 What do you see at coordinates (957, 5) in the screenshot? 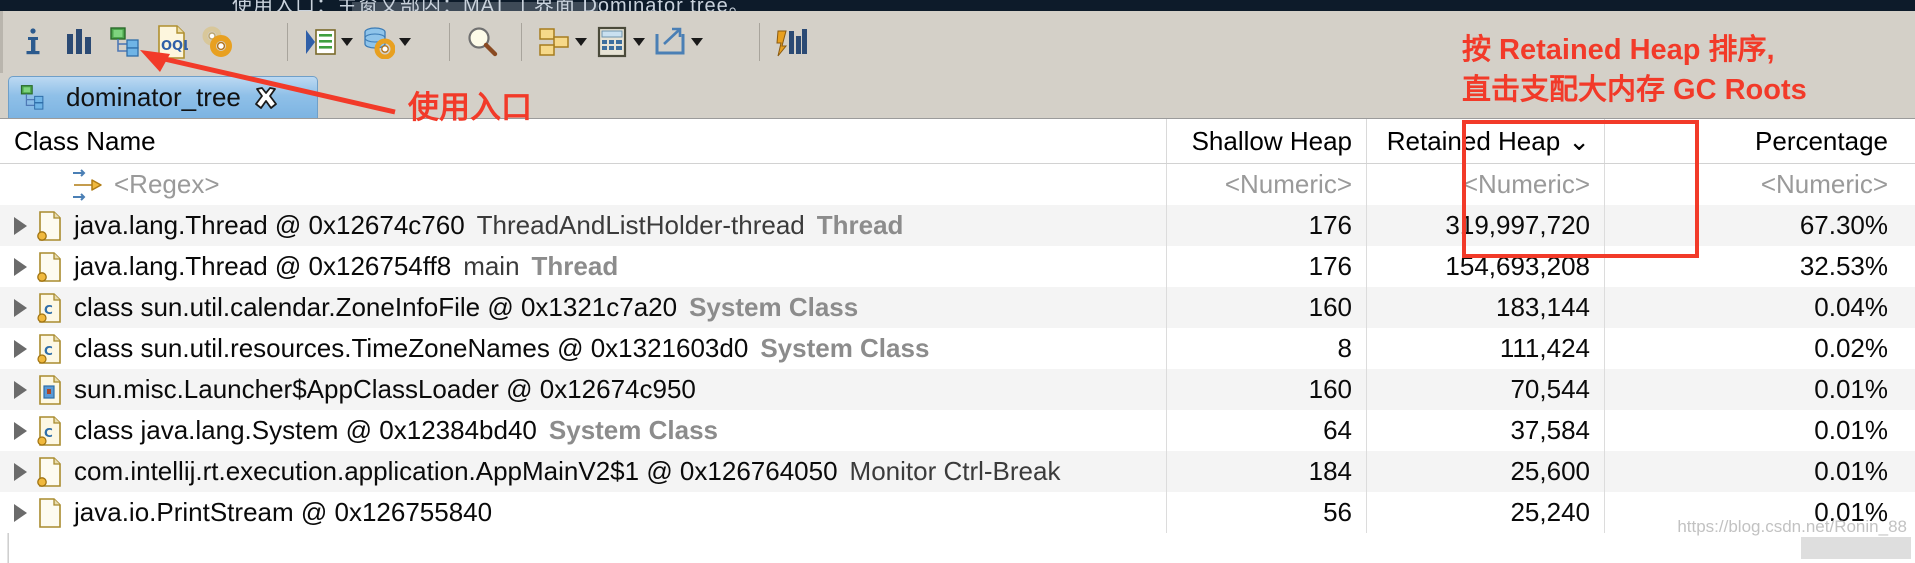
I see `cut-off-title-banner: 使用入口：主窗文部内：MAT 工界面 Dominator tree。` at bounding box center [957, 5].